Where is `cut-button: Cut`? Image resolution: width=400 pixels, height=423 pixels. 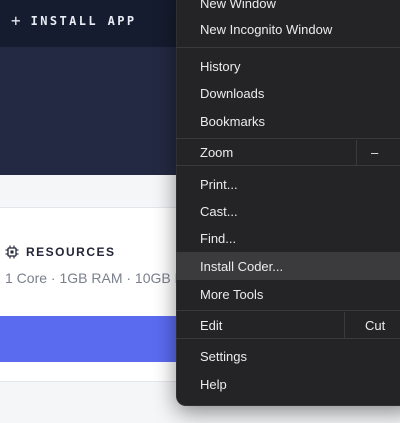 cut-button: Cut is located at coordinates (372, 325).